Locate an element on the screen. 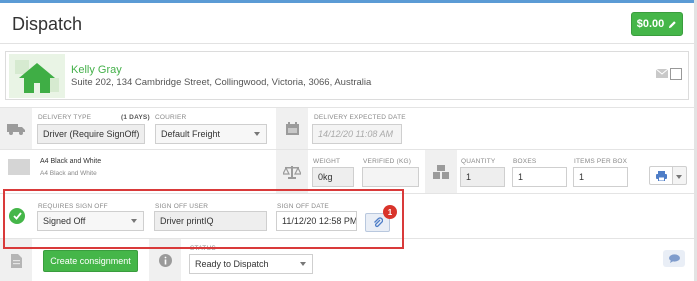 This screenshot has height=281, width=697. status-label: STATUS is located at coordinates (203, 248).